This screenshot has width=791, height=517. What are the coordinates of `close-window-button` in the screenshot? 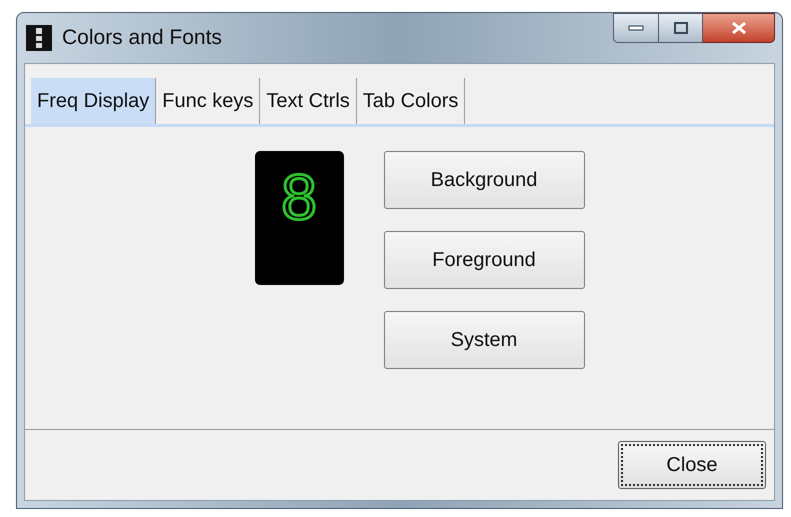 It's located at (739, 28).